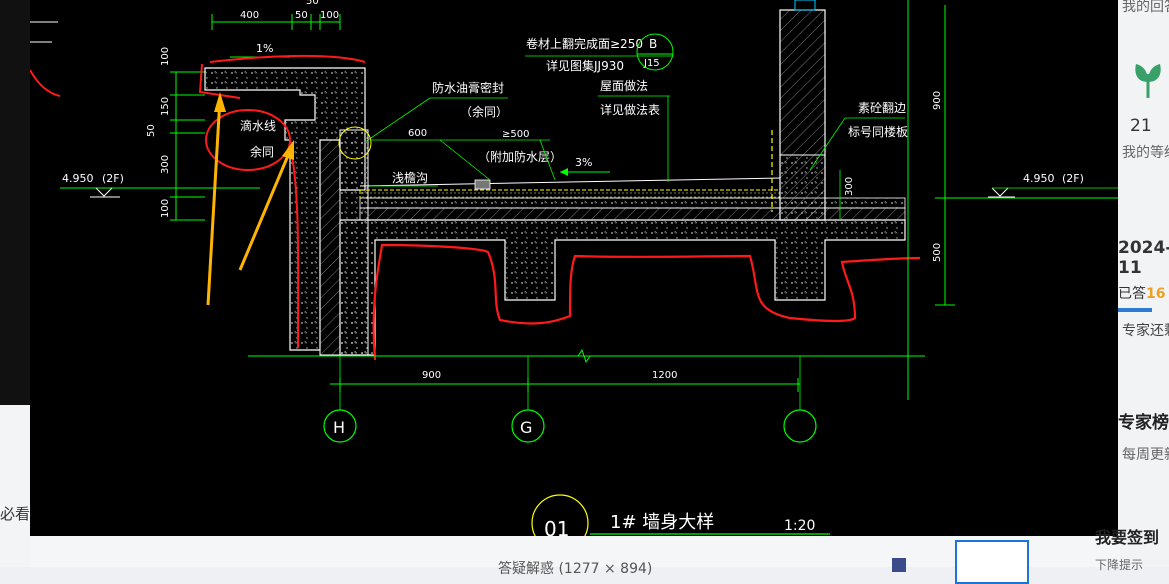  What do you see at coordinates (1127, 536) in the screenshot?
I see `sign-in-title: 我要签到` at bounding box center [1127, 536].